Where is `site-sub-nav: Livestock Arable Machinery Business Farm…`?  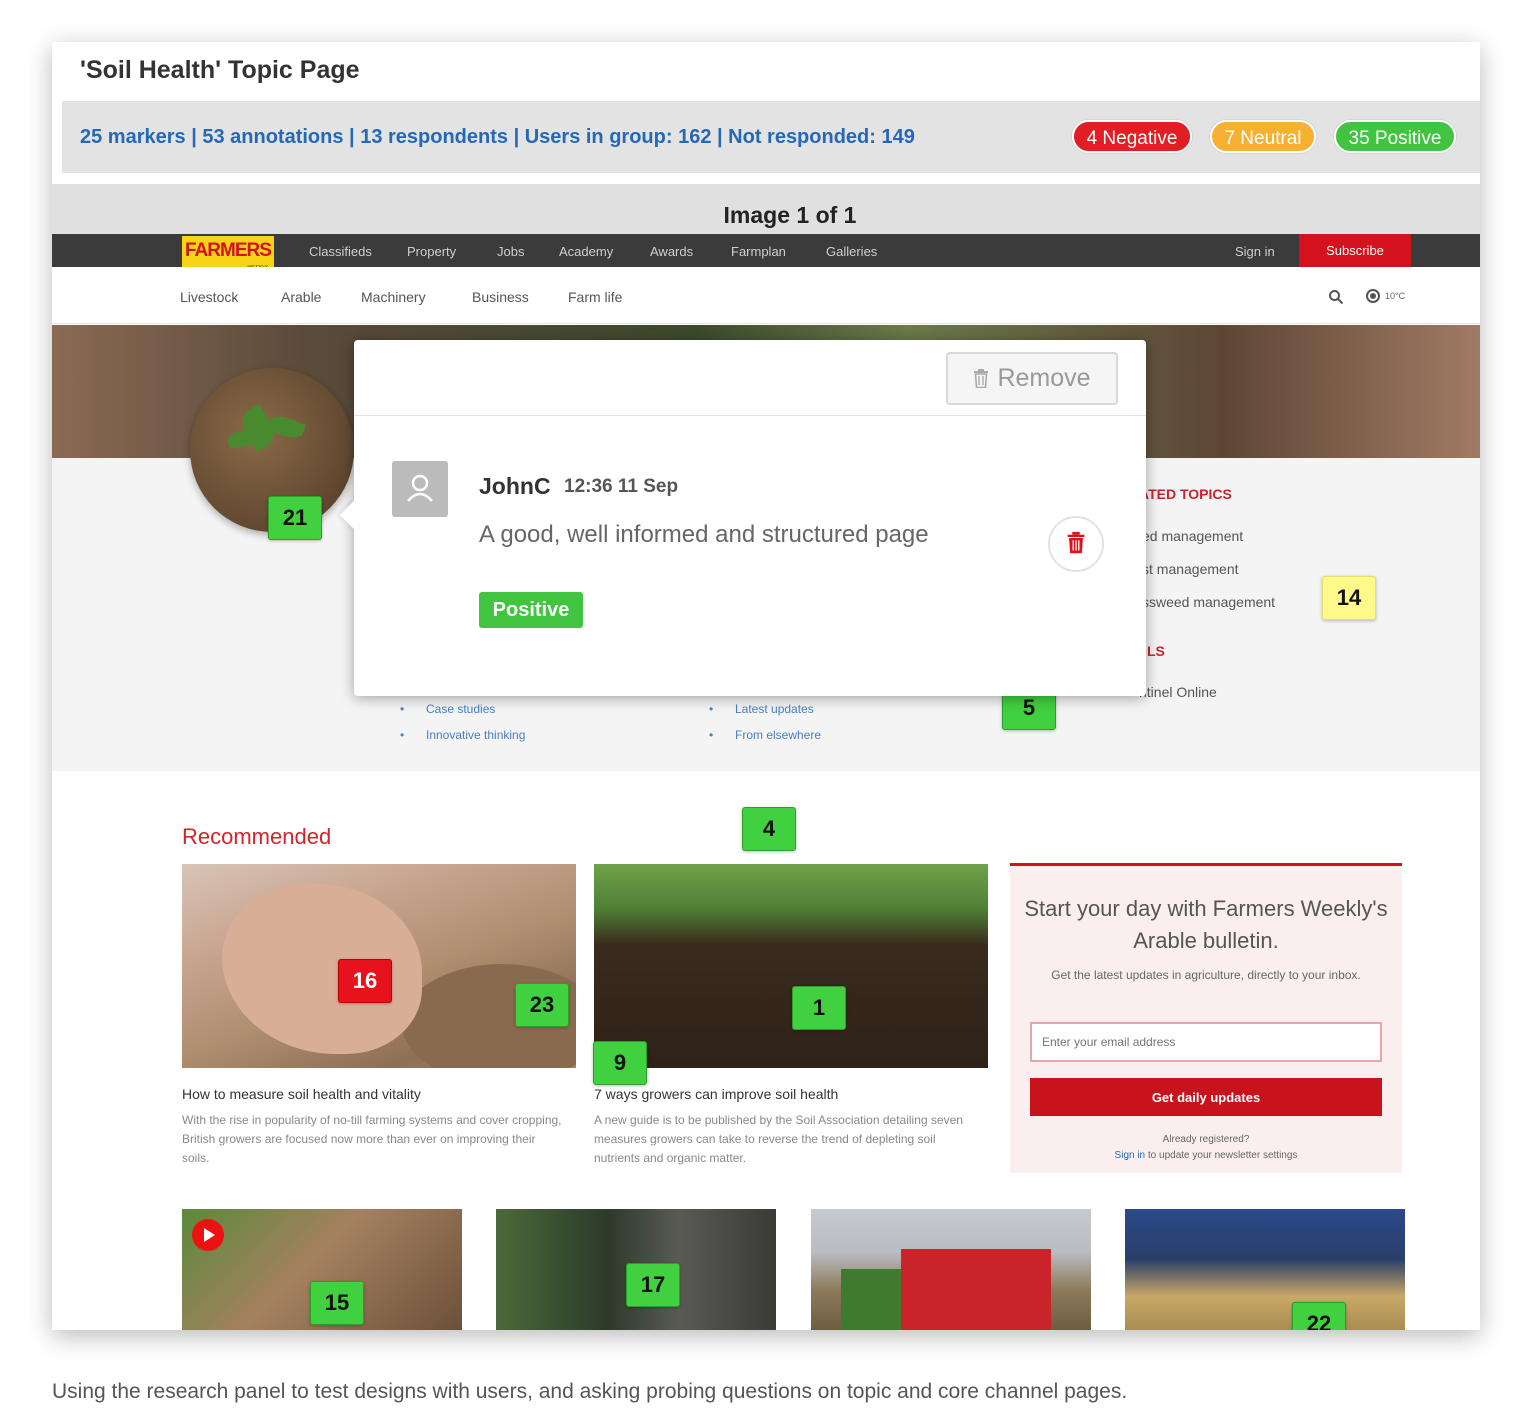 site-sub-nav: Livestock Arable Machinery Business Farm… is located at coordinates (766, 295).